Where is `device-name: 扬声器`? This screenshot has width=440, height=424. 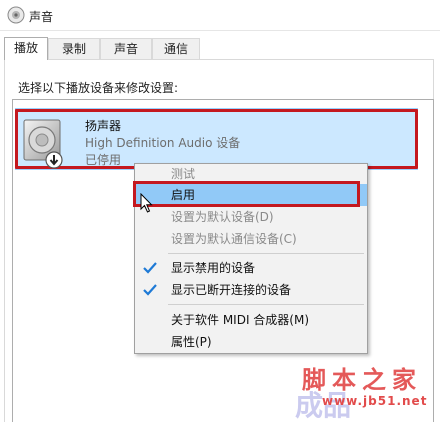
device-name: 扬声器 is located at coordinates (103, 126).